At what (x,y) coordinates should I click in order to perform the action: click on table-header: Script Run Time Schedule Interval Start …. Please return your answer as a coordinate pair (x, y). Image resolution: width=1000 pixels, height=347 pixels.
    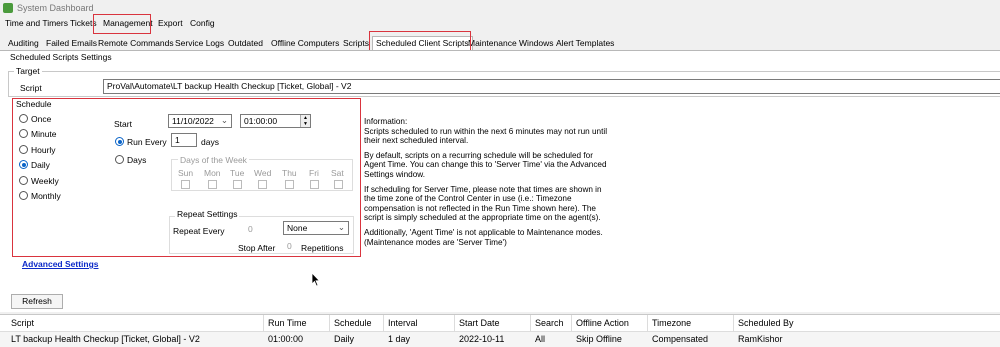
    Looking at the image, I should click on (500, 323).